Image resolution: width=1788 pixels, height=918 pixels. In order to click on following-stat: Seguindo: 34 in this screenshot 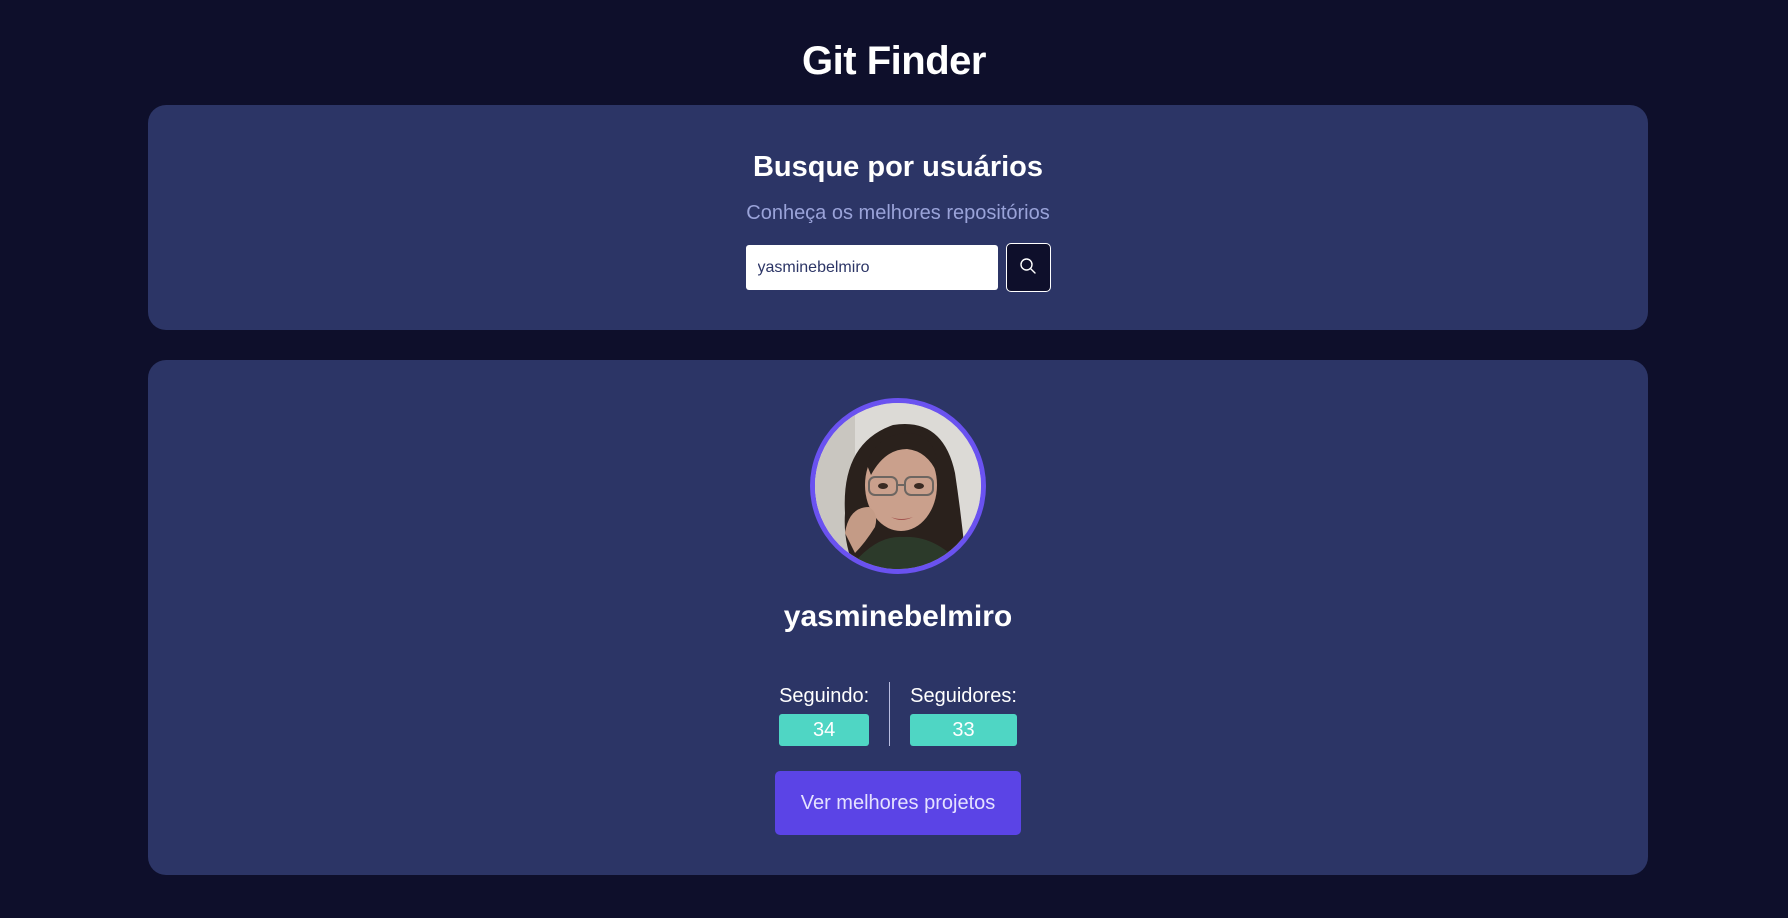, I will do `click(824, 714)`.